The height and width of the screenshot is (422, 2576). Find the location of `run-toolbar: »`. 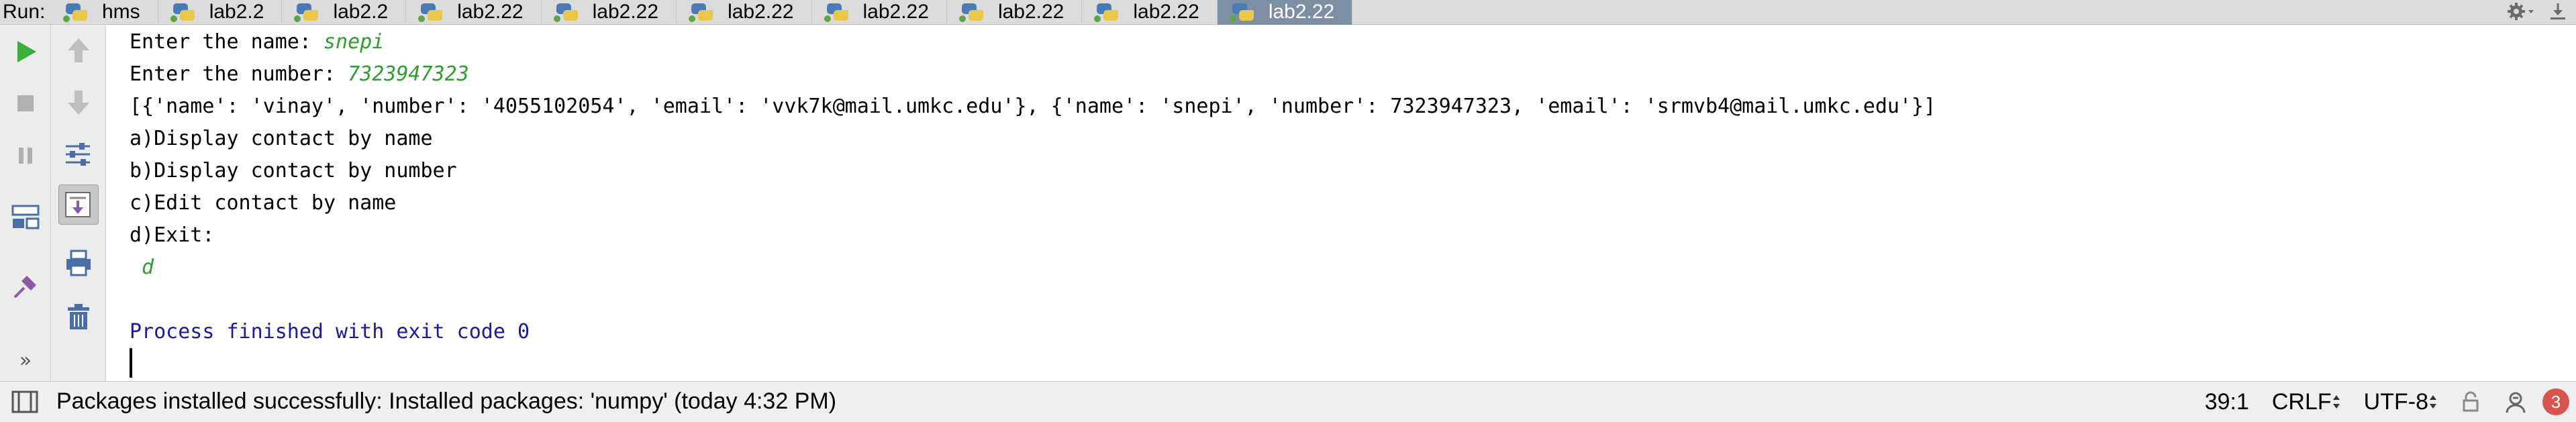

run-toolbar: » is located at coordinates (25, 203).